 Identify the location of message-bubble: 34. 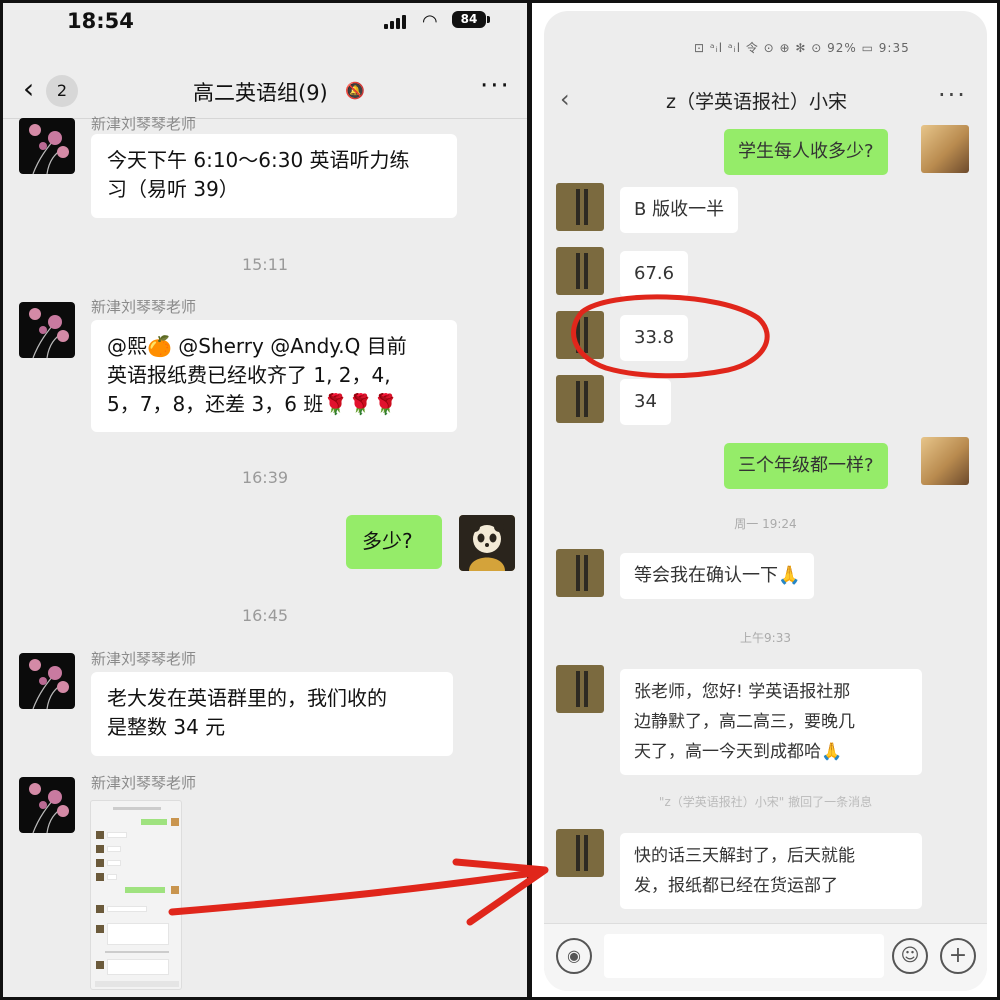
(645, 402).